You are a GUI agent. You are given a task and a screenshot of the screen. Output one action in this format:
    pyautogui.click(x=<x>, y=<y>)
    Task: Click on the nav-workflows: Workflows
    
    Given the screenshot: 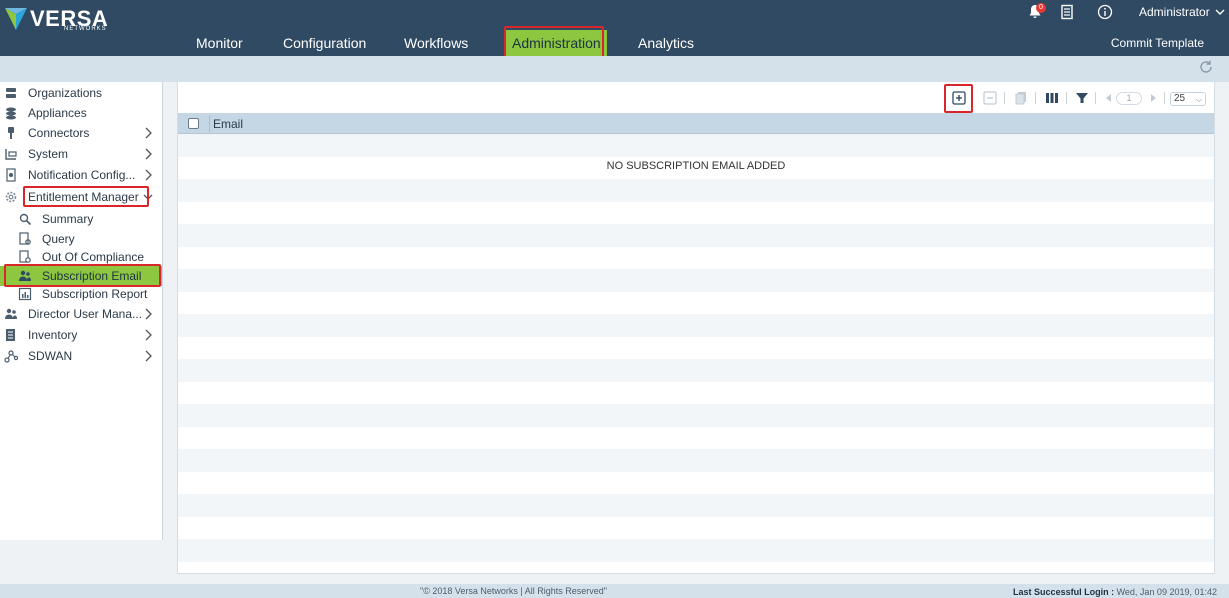 What is the action you would take?
    pyautogui.click(x=436, y=43)
    